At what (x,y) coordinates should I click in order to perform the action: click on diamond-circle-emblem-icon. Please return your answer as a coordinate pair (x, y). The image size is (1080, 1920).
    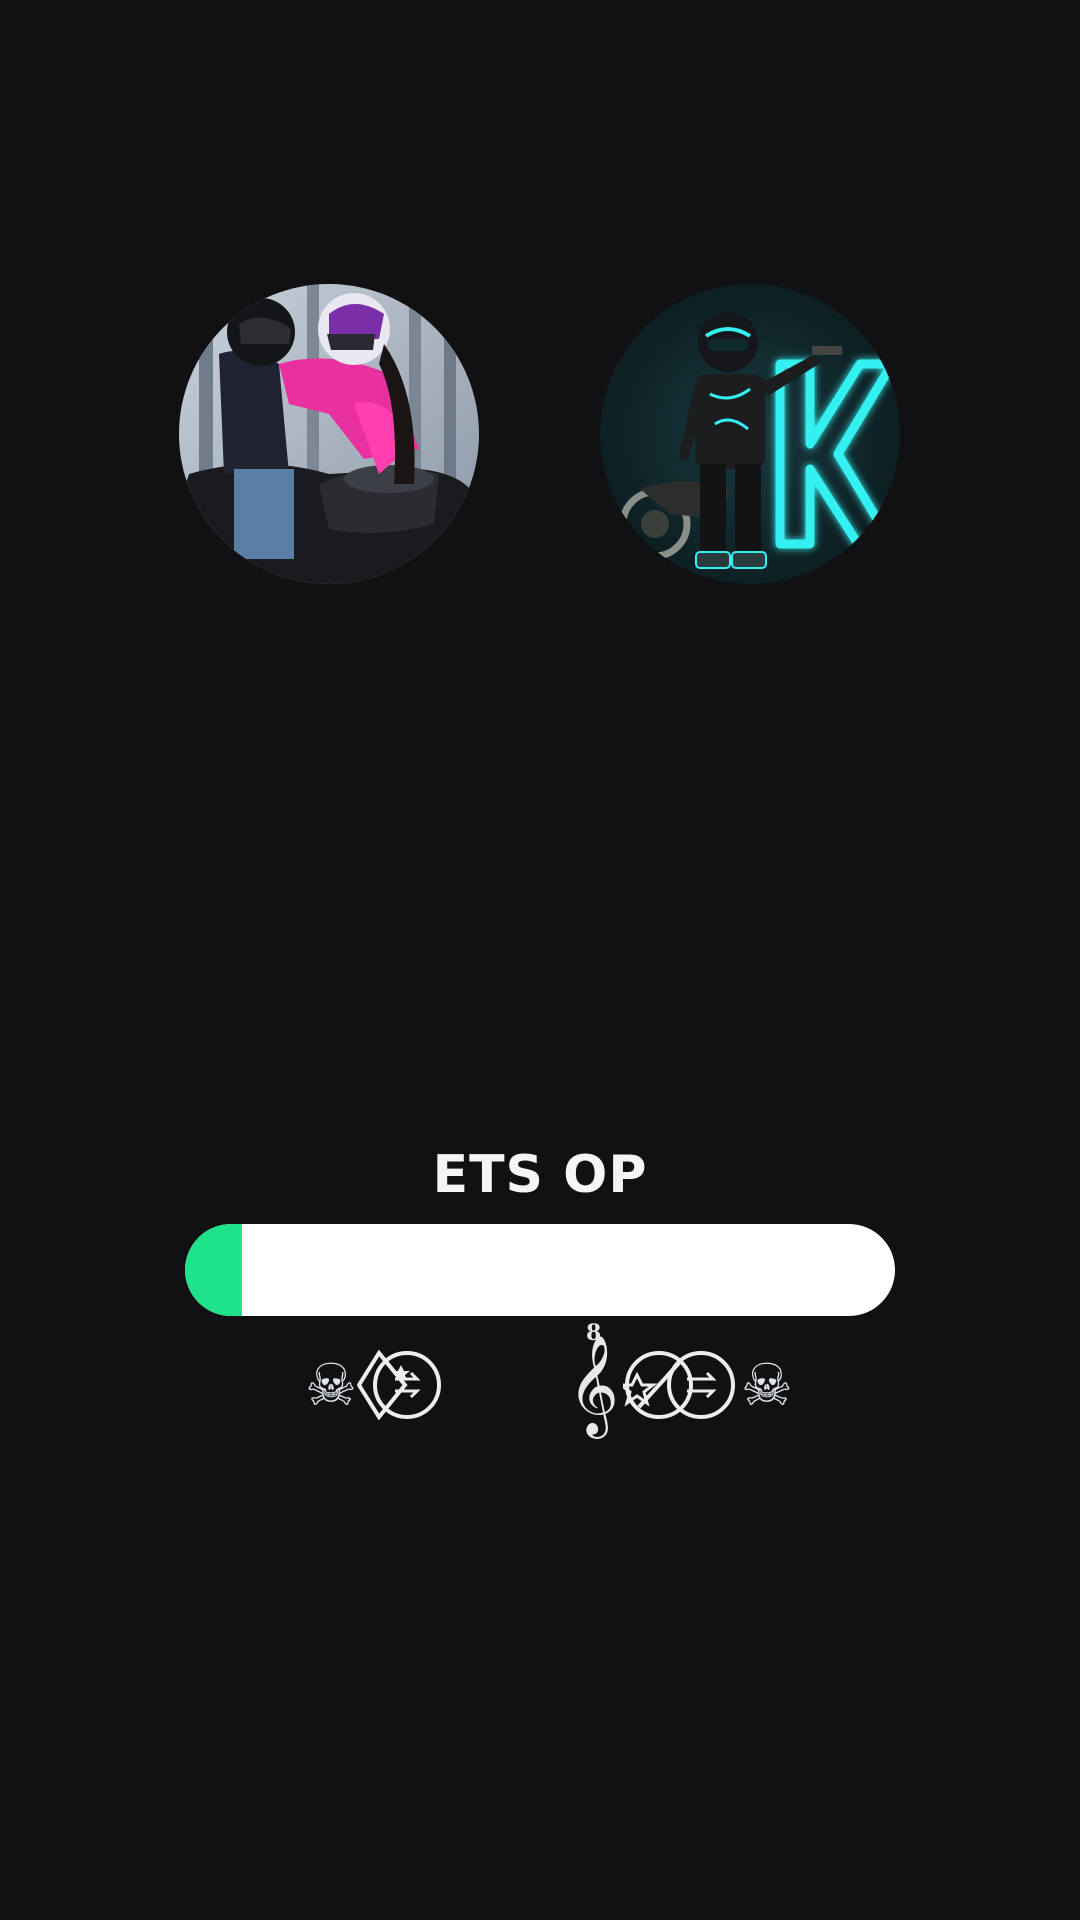
    Looking at the image, I should click on (400, 1385).